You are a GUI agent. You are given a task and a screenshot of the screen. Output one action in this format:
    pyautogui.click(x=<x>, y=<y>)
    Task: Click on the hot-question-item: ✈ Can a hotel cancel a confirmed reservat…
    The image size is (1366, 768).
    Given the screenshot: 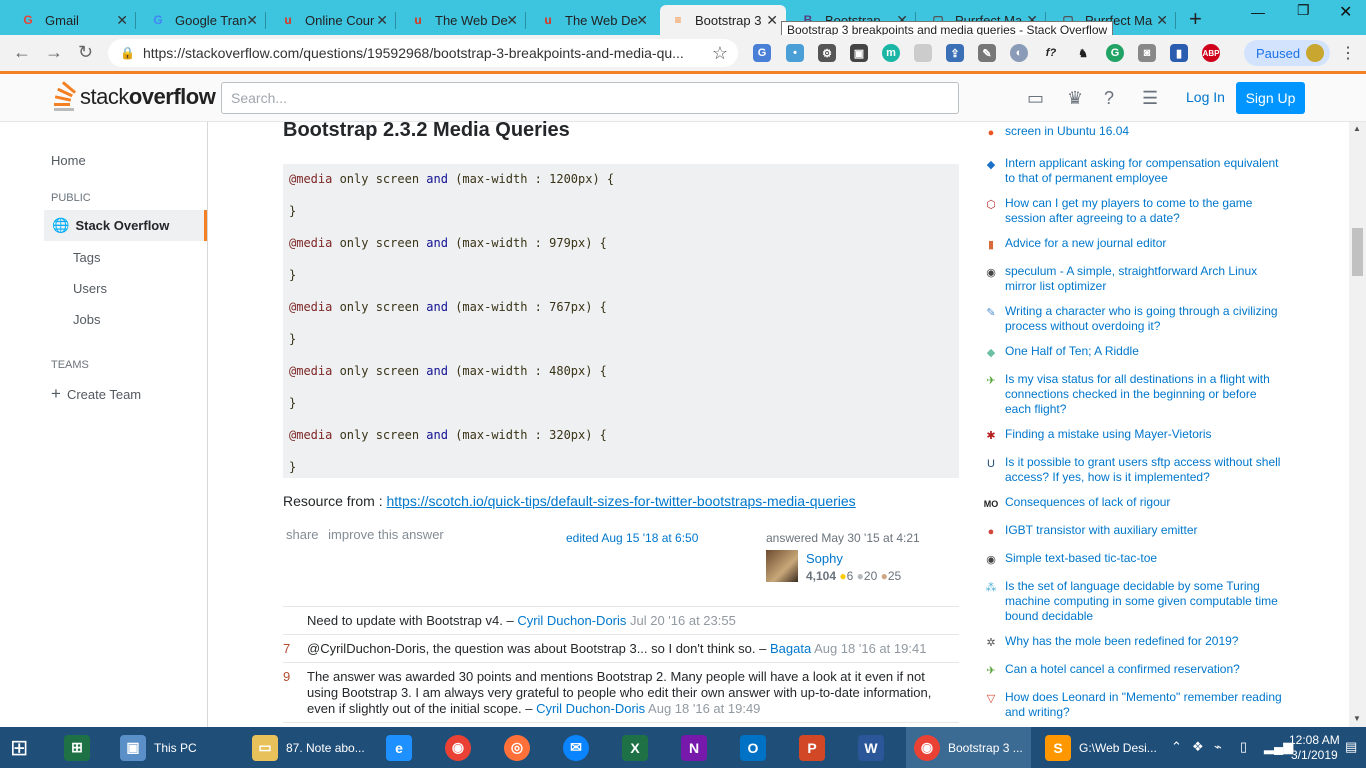 What is the action you would take?
    pyautogui.click(x=1132, y=669)
    